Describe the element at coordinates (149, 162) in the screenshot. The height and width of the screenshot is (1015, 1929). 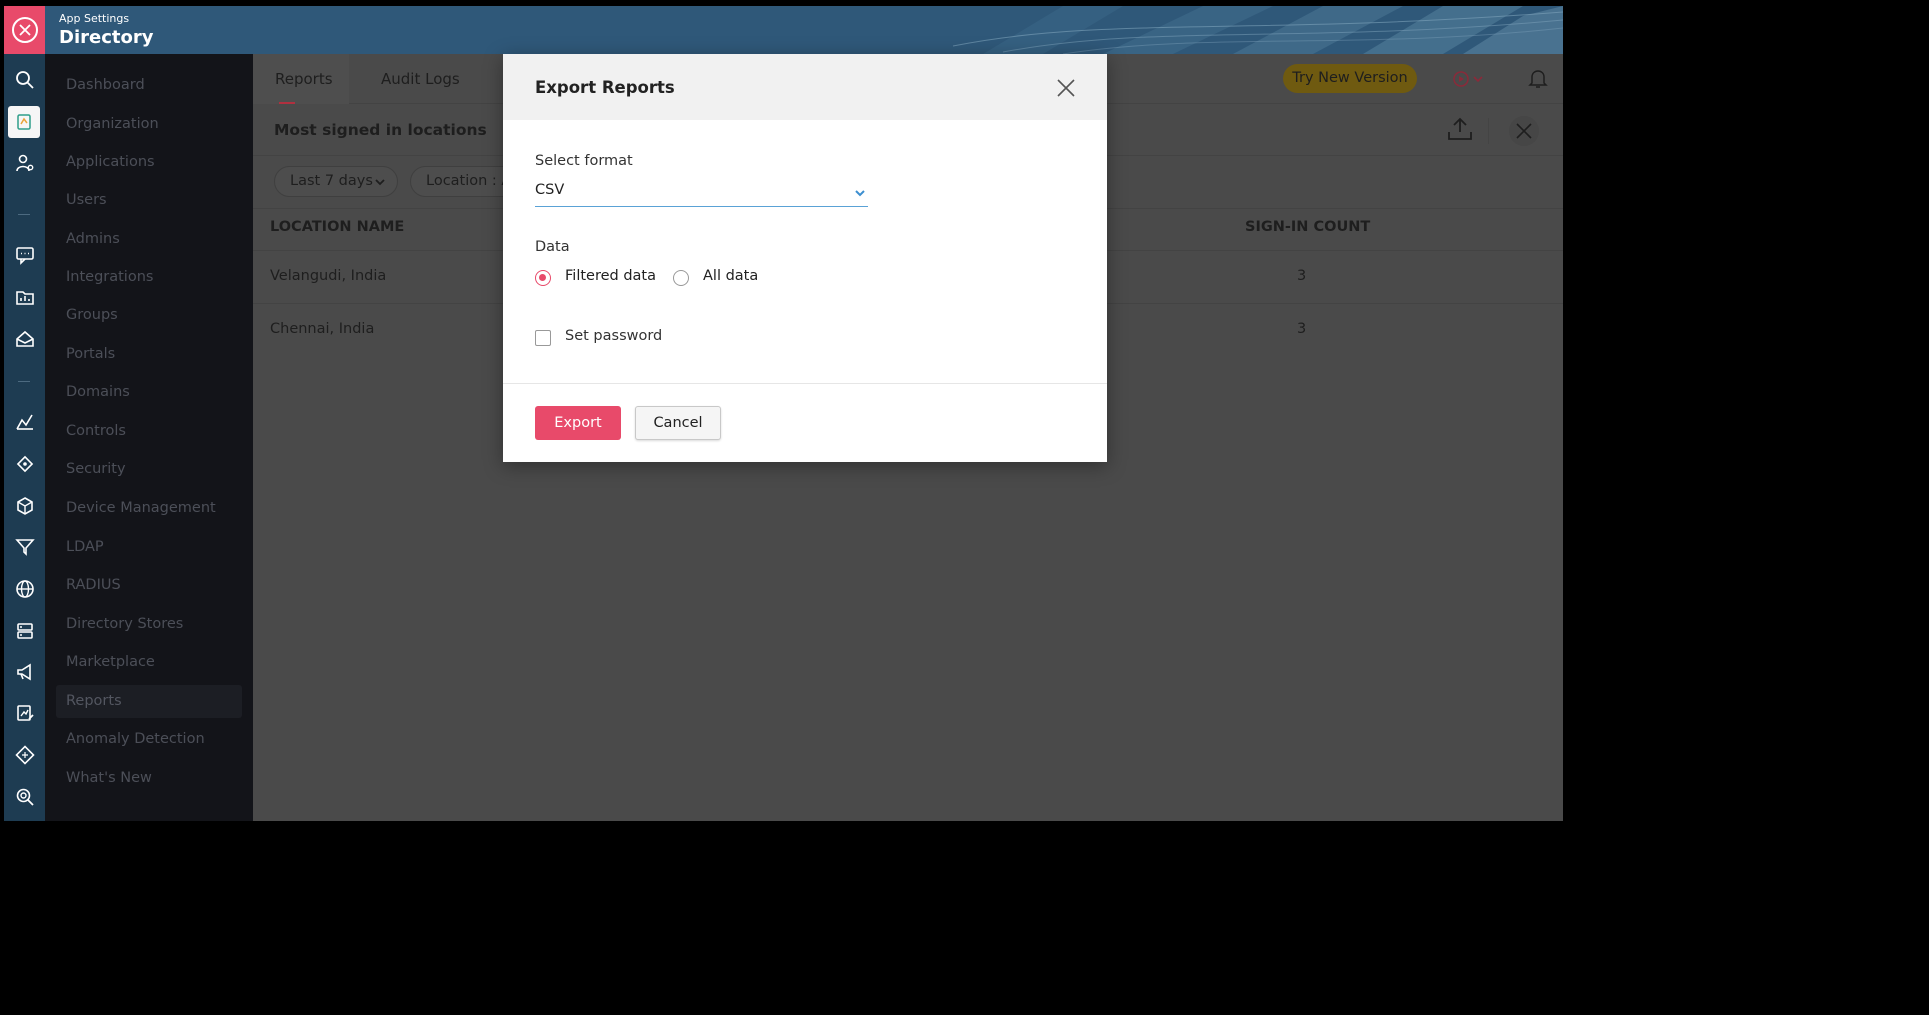
I see `sidebar-item-applications: Applications` at that location.